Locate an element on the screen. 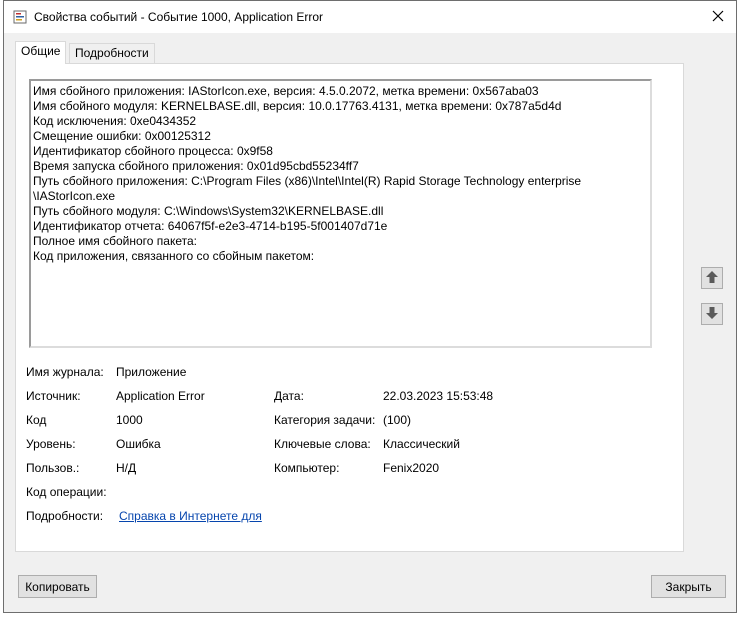 The image size is (740, 621). computer-label: Компьютер: is located at coordinates (307, 468).